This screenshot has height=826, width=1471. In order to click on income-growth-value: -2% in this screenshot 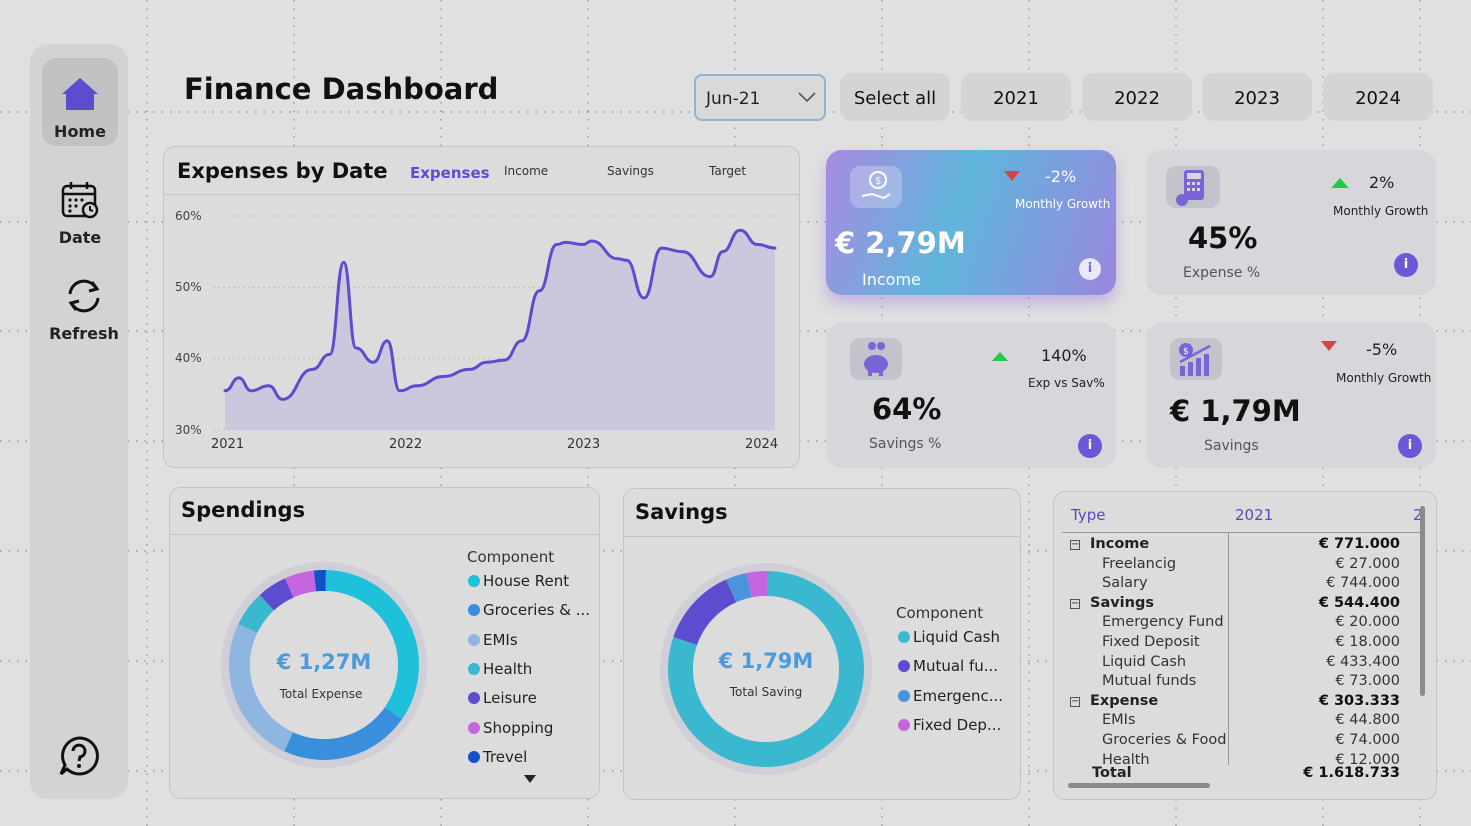, I will do `click(1061, 176)`.